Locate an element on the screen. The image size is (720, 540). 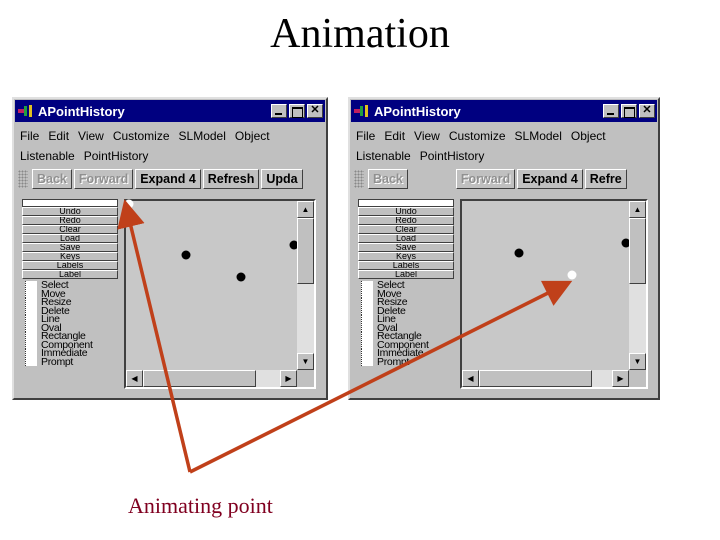
slide-title: Animation is located at coordinates (360, 34).